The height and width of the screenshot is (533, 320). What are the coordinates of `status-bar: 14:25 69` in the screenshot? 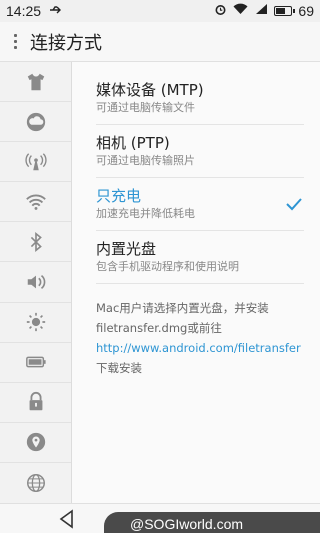 It's located at (160, 11).